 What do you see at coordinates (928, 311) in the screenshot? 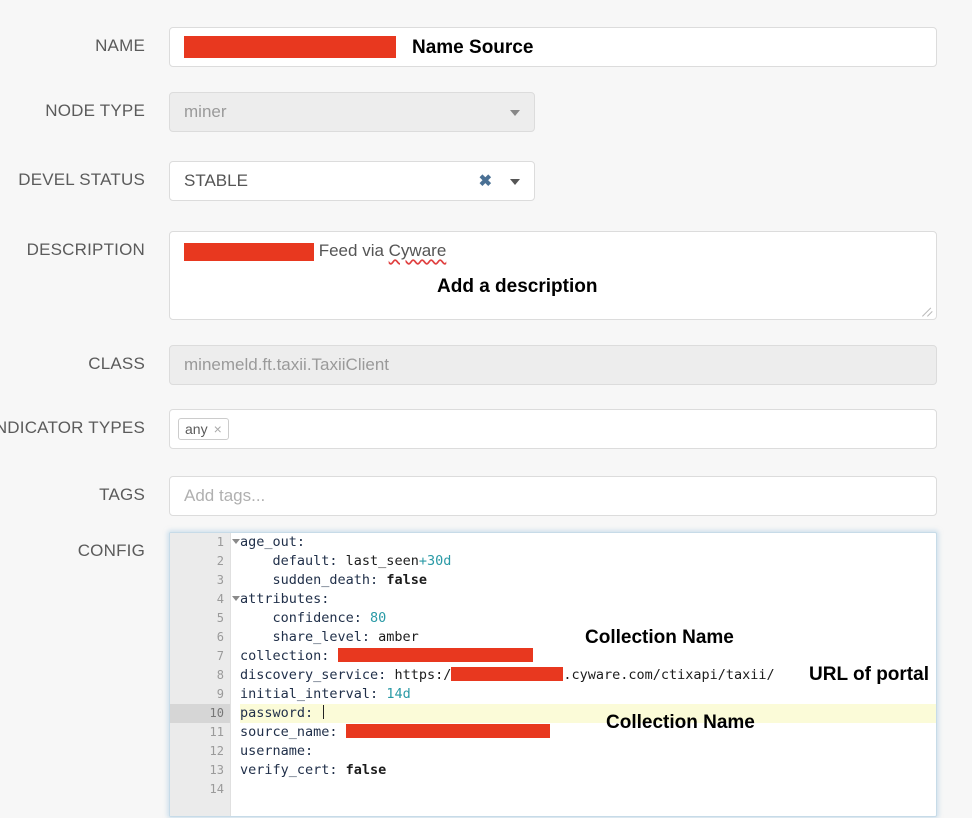
I see `textarea-resize-handle` at bounding box center [928, 311].